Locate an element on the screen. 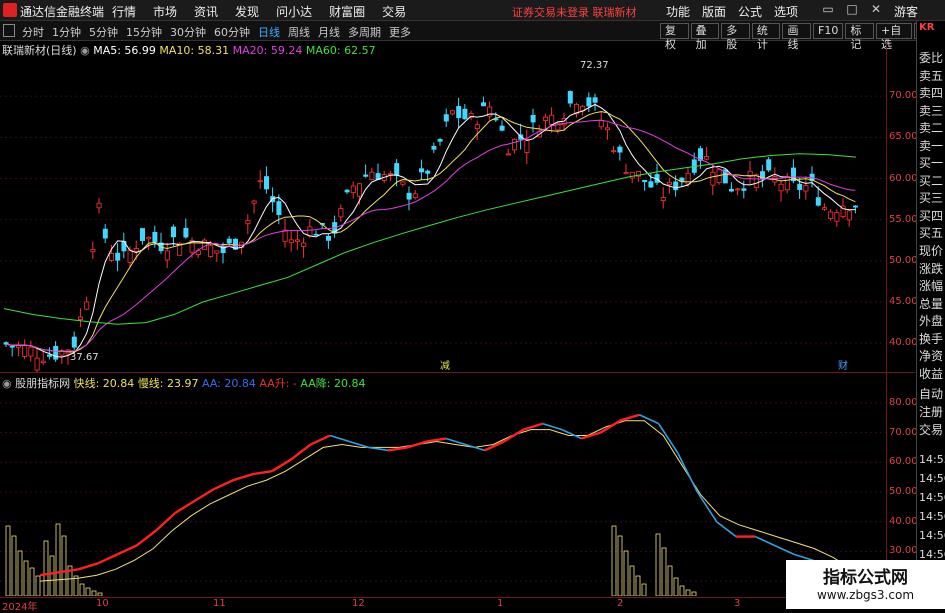 This screenshot has height=613, width=945. tab-period: 1分钟 is located at coordinates (66, 32).